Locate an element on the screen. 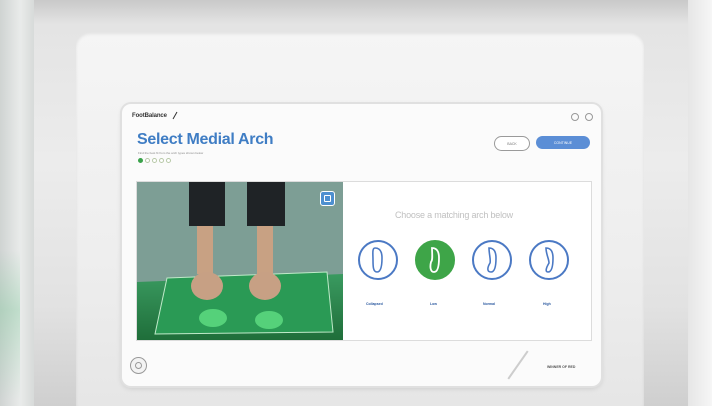 The height and width of the screenshot is (406, 712). arch-option-low is located at coordinates (435, 260).